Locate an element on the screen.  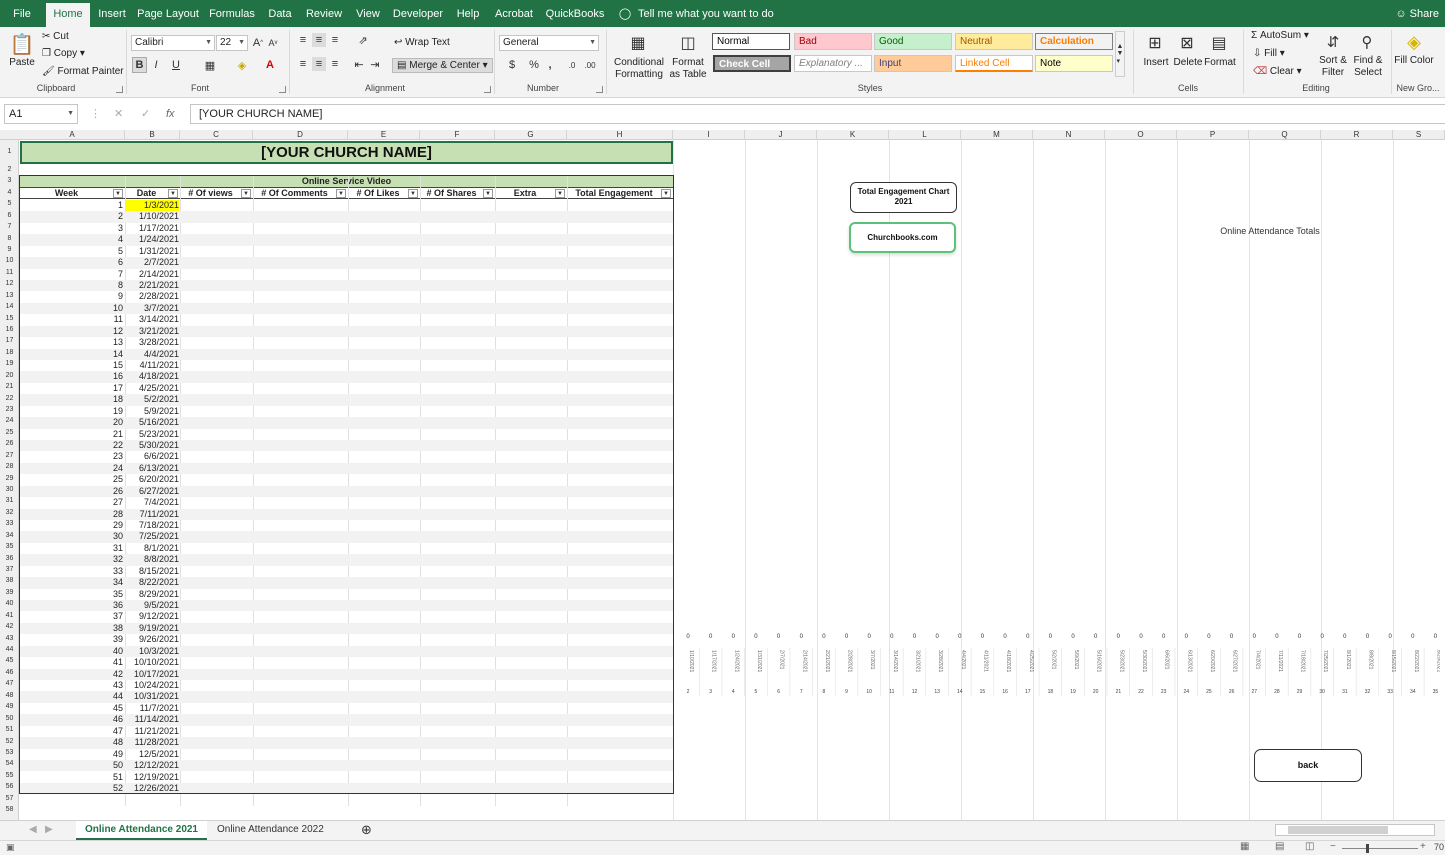
cell-style-bad: Bad is located at coordinates (833, 41).